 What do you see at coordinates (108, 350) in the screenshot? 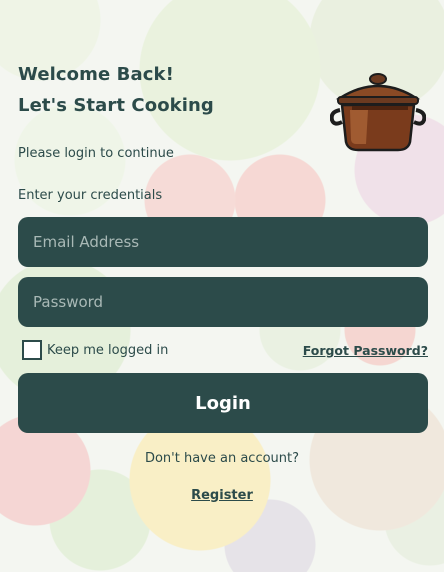
I see `keep-logged-in-label: Keep me logged in` at bounding box center [108, 350].